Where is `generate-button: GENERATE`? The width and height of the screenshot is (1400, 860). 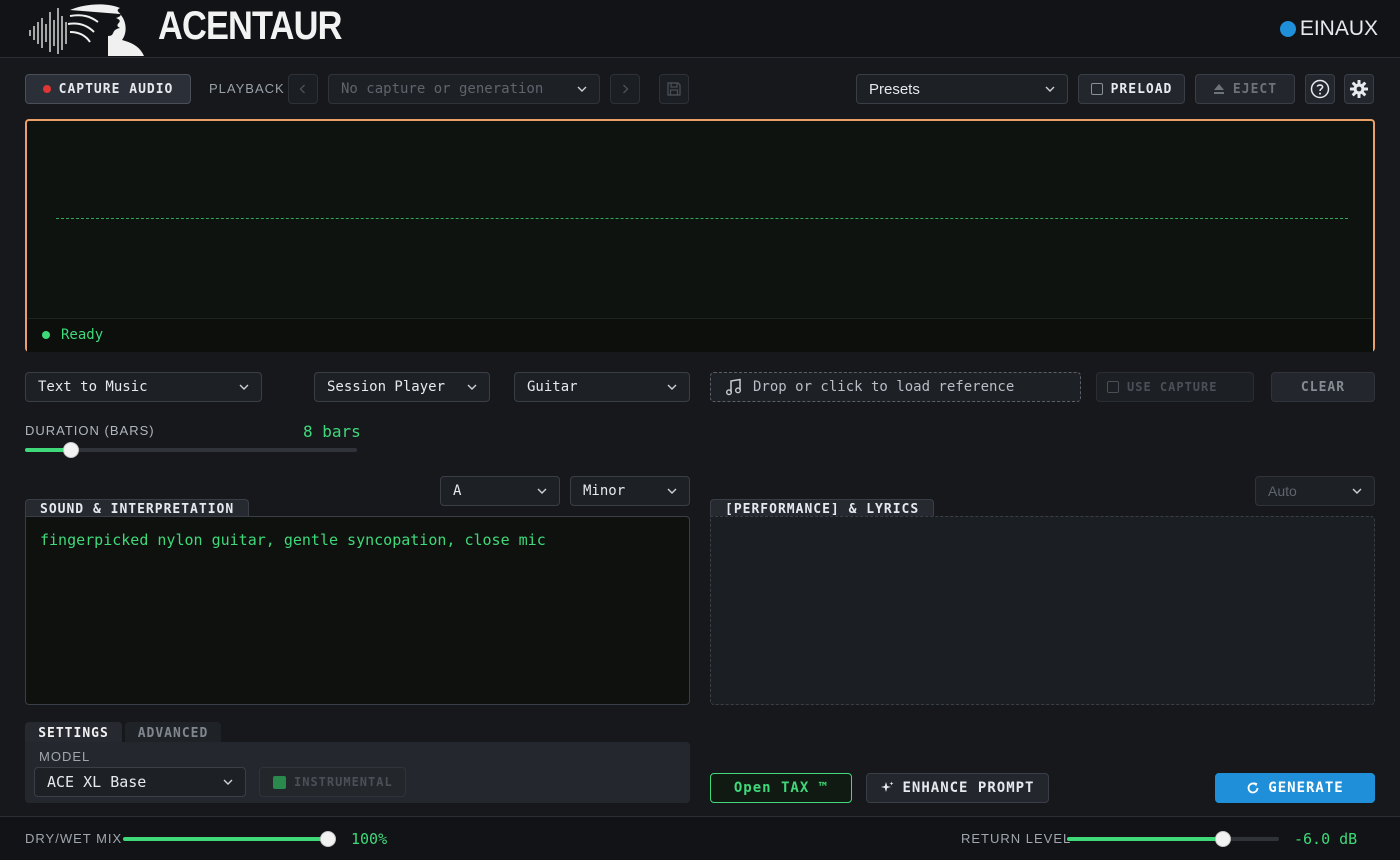
generate-button: GENERATE is located at coordinates (1295, 788).